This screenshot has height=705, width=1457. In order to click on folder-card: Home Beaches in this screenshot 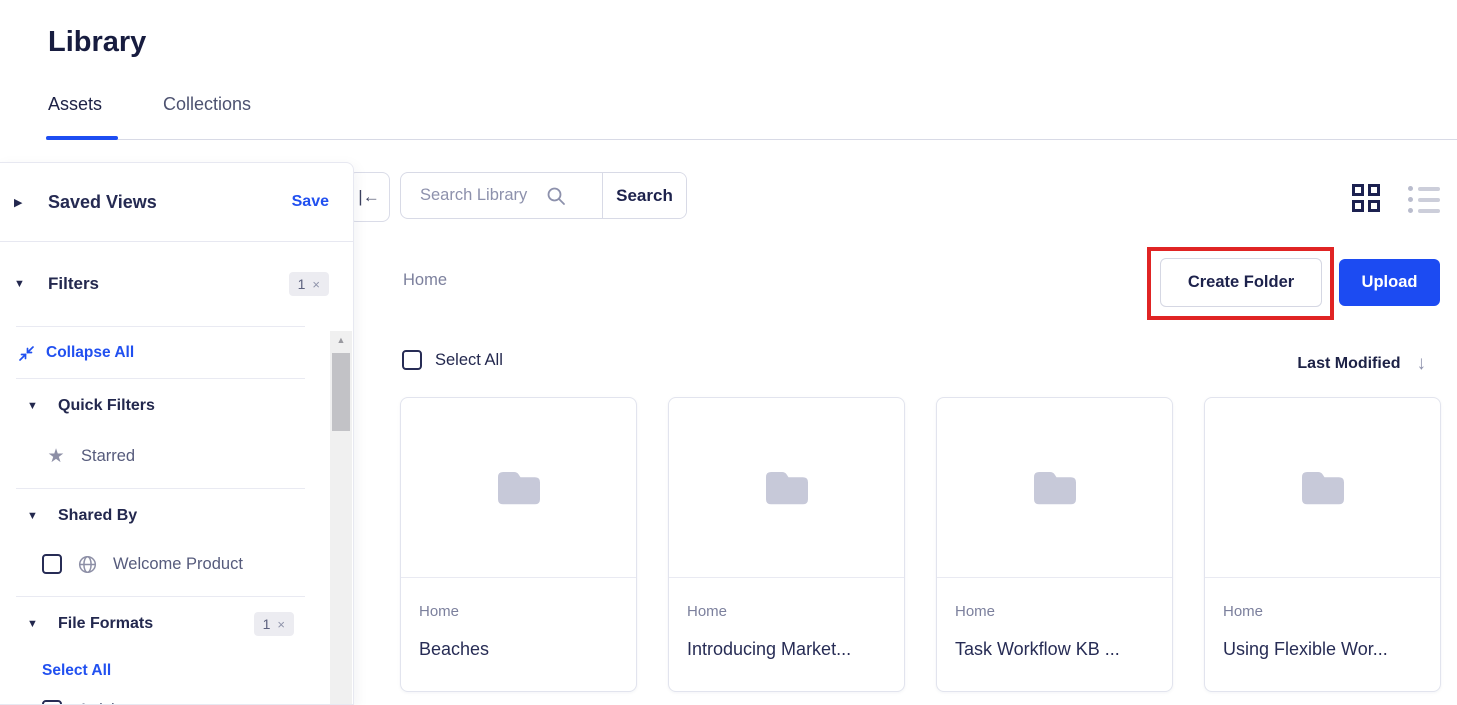, I will do `click(518, 544)`.